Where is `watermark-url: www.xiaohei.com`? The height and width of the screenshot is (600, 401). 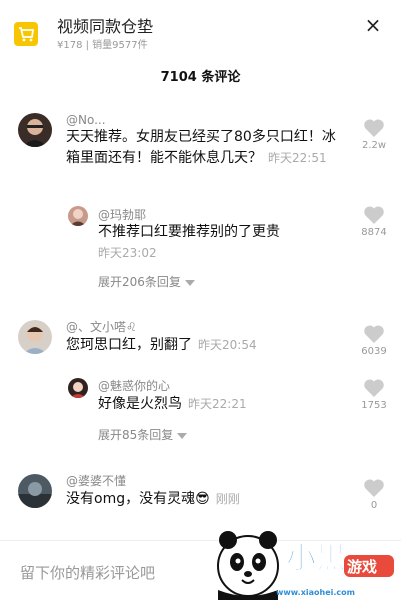
watermark-url: www.xiaohei.com is located at coordinates (315, 592).